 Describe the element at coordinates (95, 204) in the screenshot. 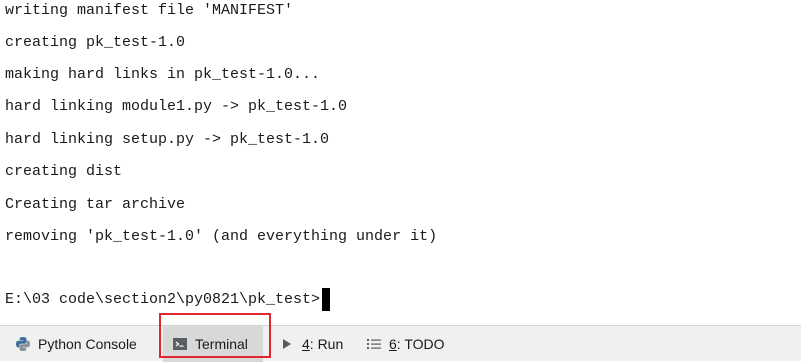

I see `terminal-line: Creating tar archive` at that location.